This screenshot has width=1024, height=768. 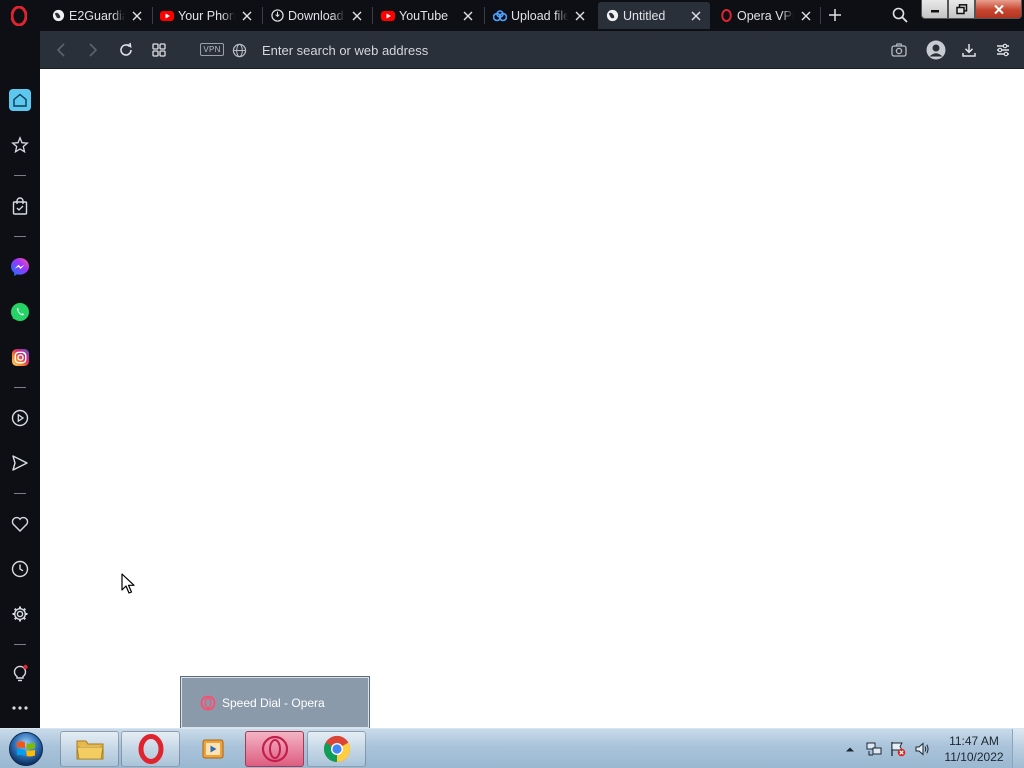 What do you see at coordinates (208, 702) in the screenshot?
I see `opera-gx-icon` at bounding box center [208, 702].